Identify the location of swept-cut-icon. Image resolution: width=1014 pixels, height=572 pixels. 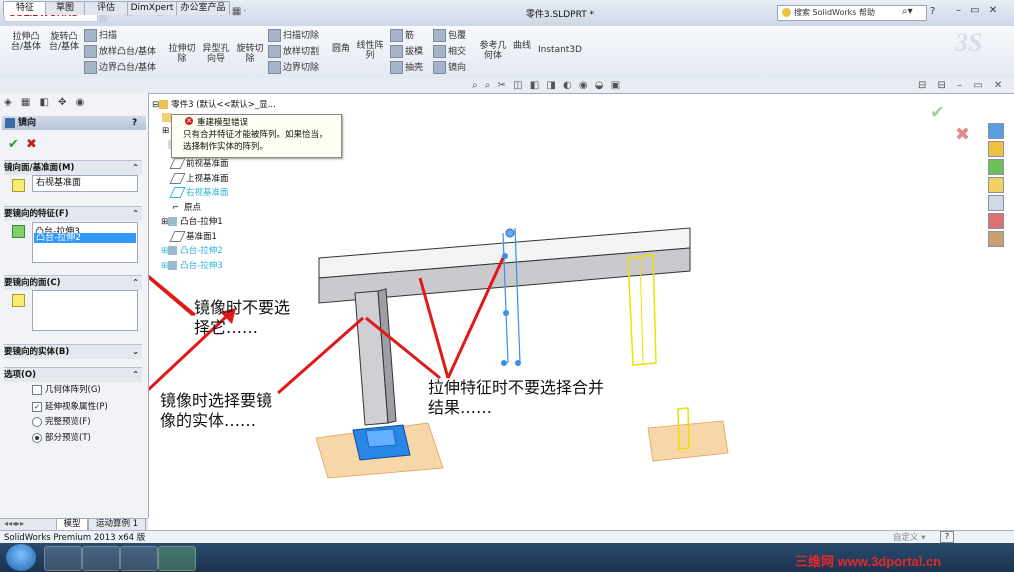
(274, 35).